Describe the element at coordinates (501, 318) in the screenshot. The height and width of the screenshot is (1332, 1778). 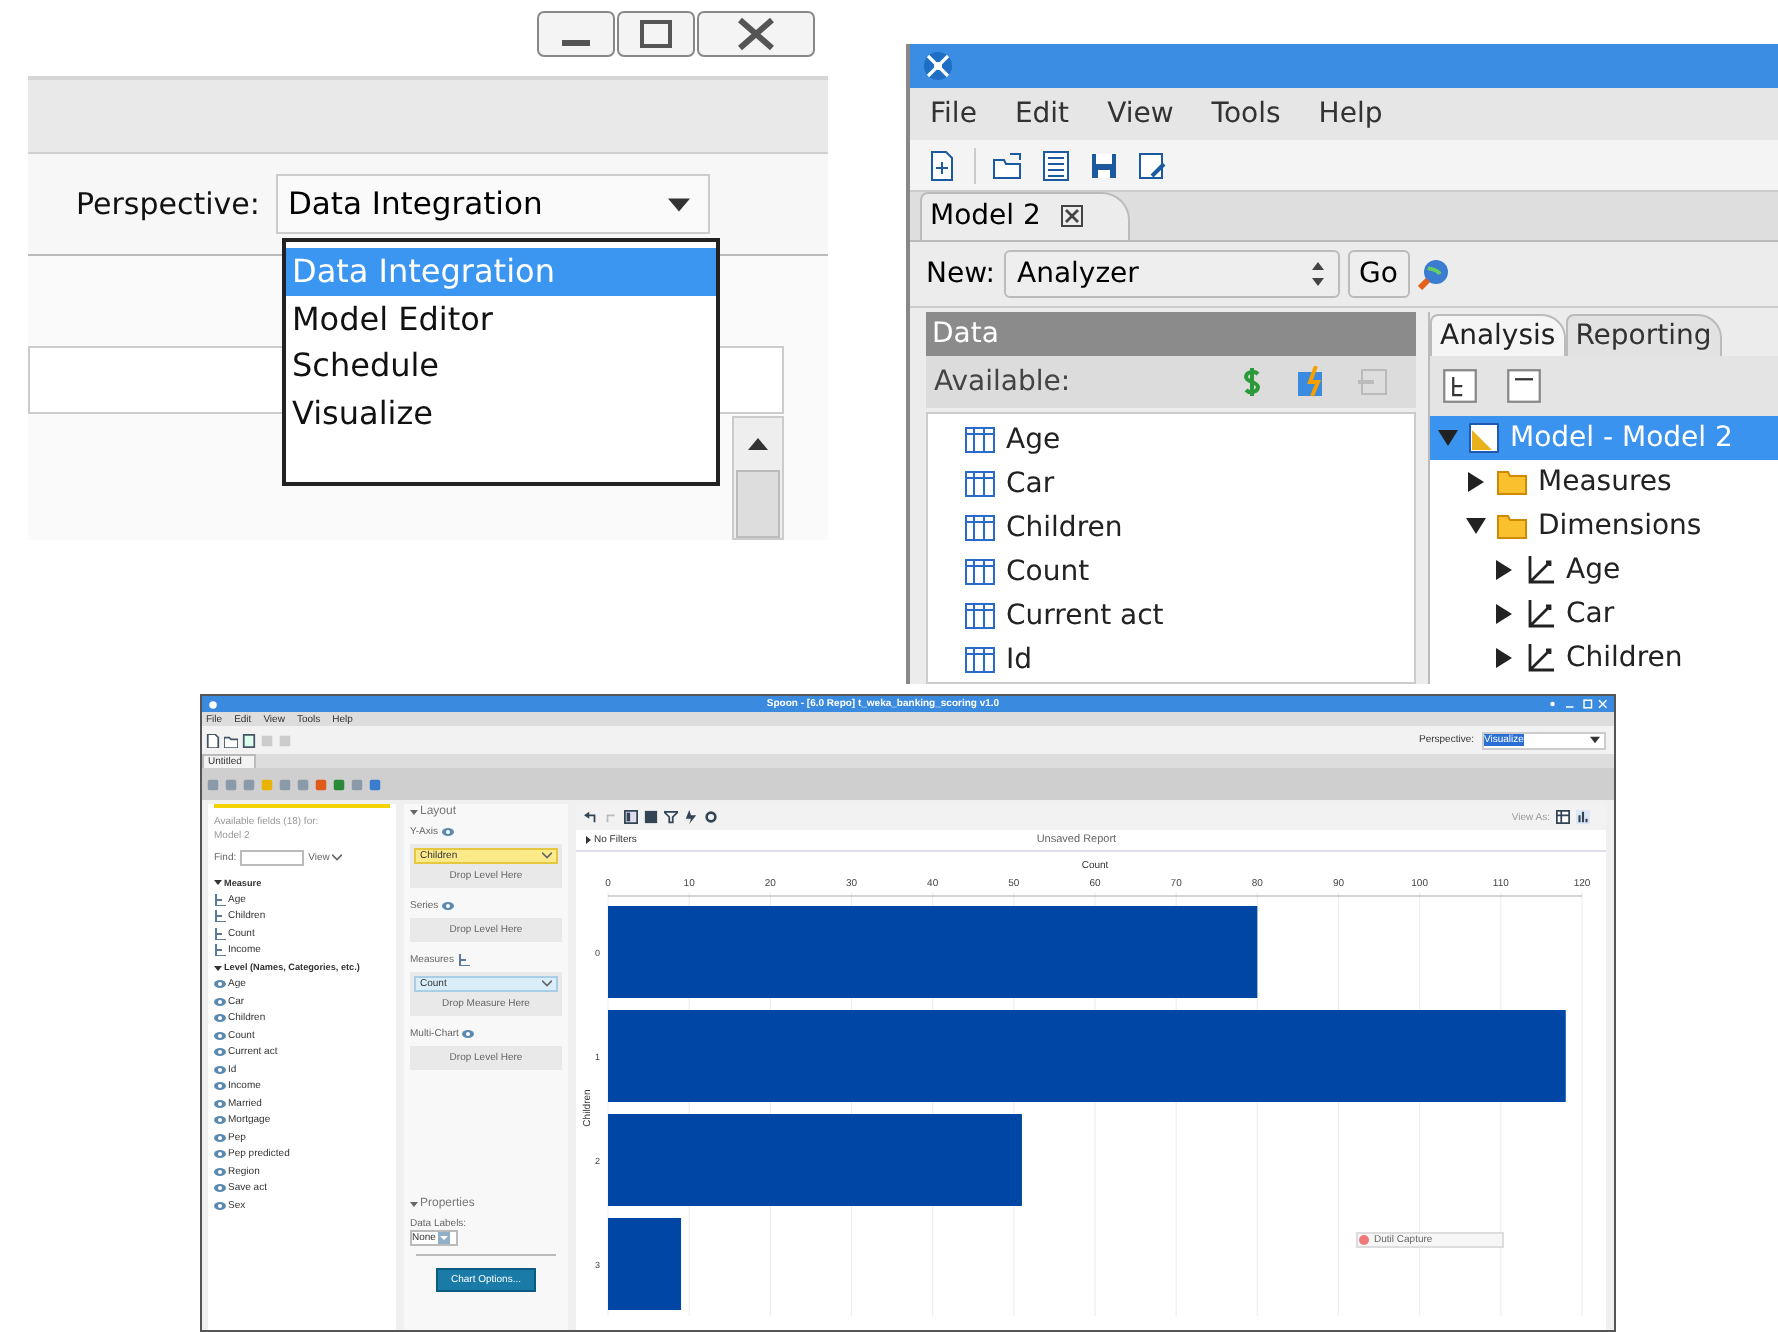
I see `menu-option: Model Editor` at that location.